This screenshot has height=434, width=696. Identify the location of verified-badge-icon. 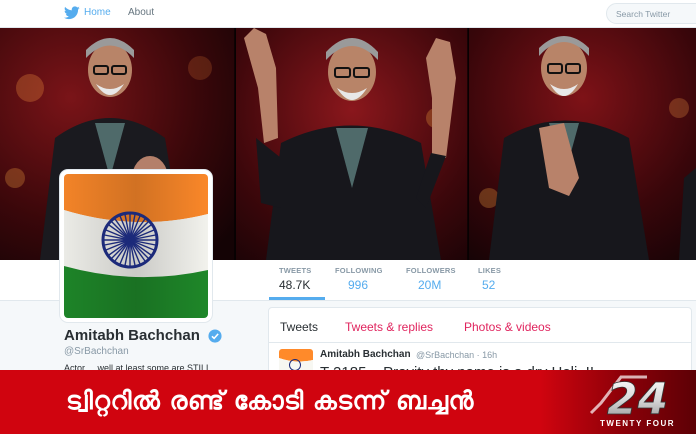
(215, 336).